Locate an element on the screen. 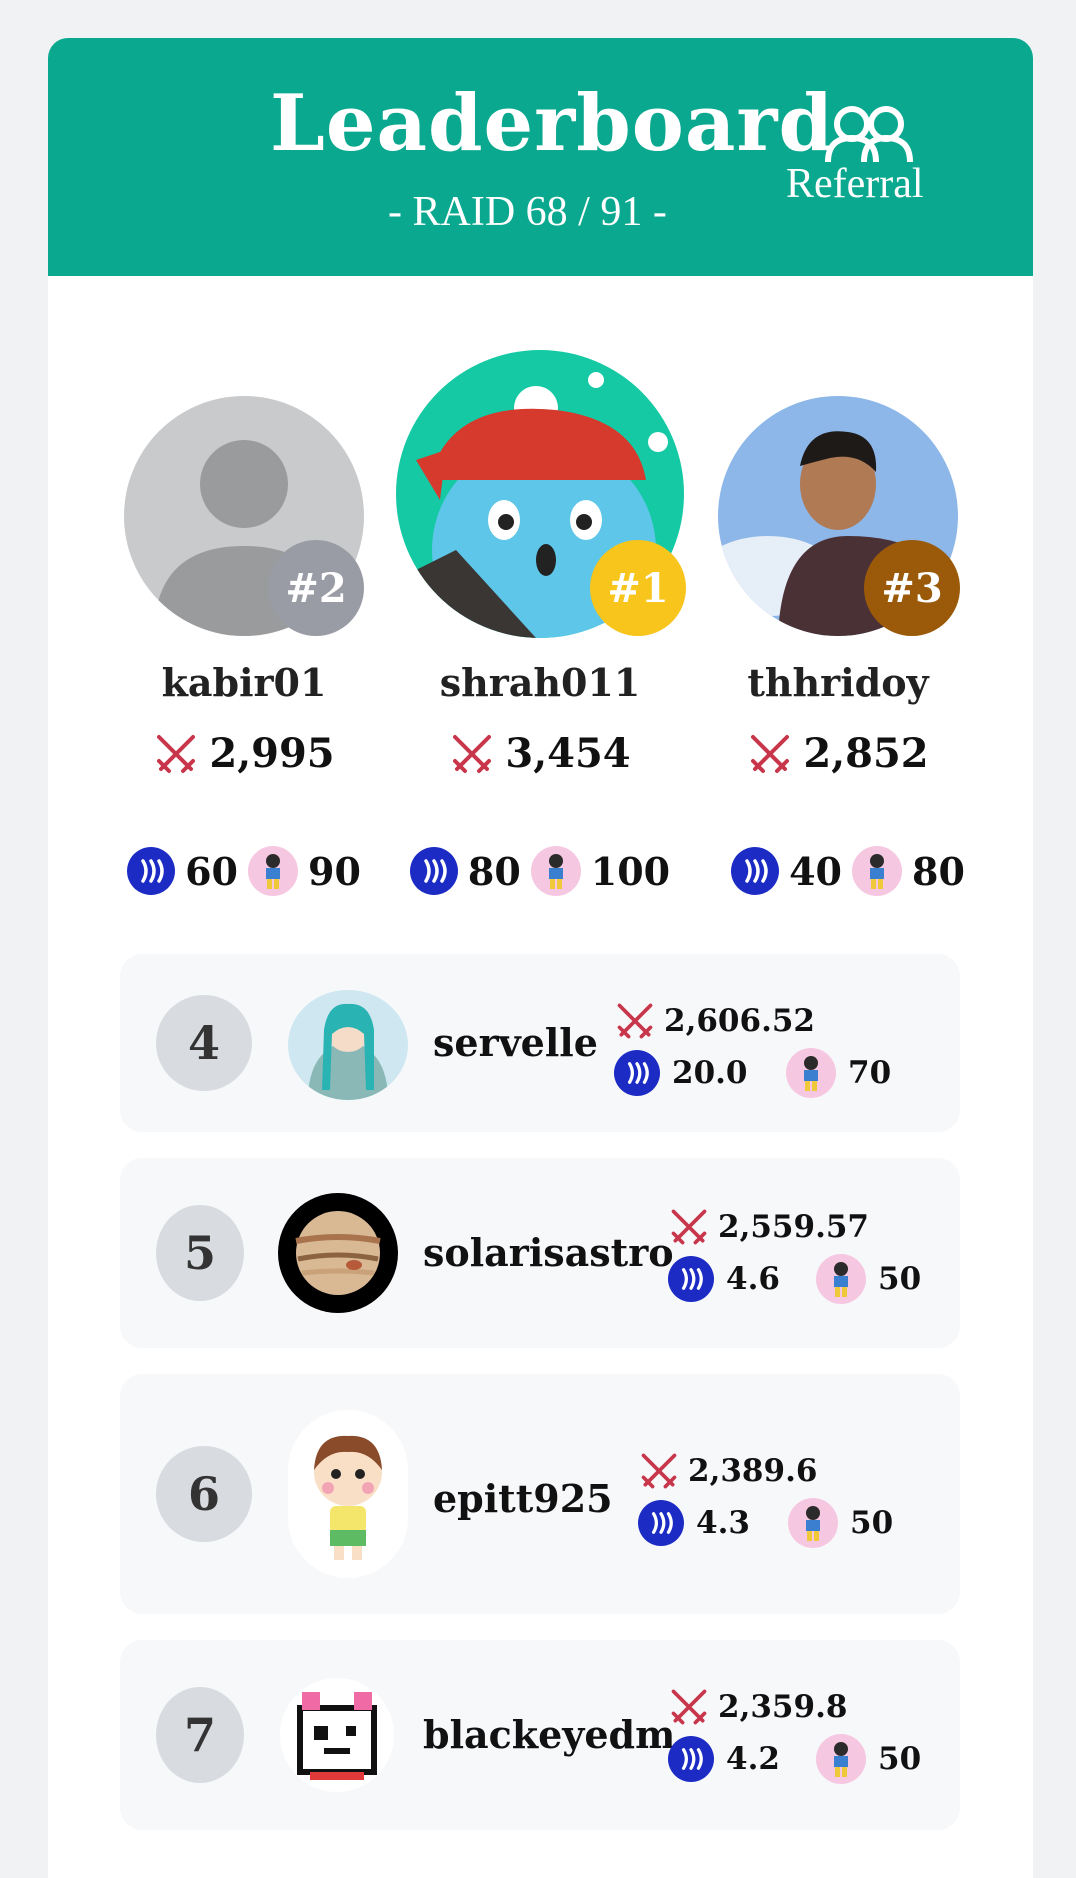 This screenshot has width=1076, height=1878. pixel-cat-avatar-icon is located at coordinates (337, 1736).